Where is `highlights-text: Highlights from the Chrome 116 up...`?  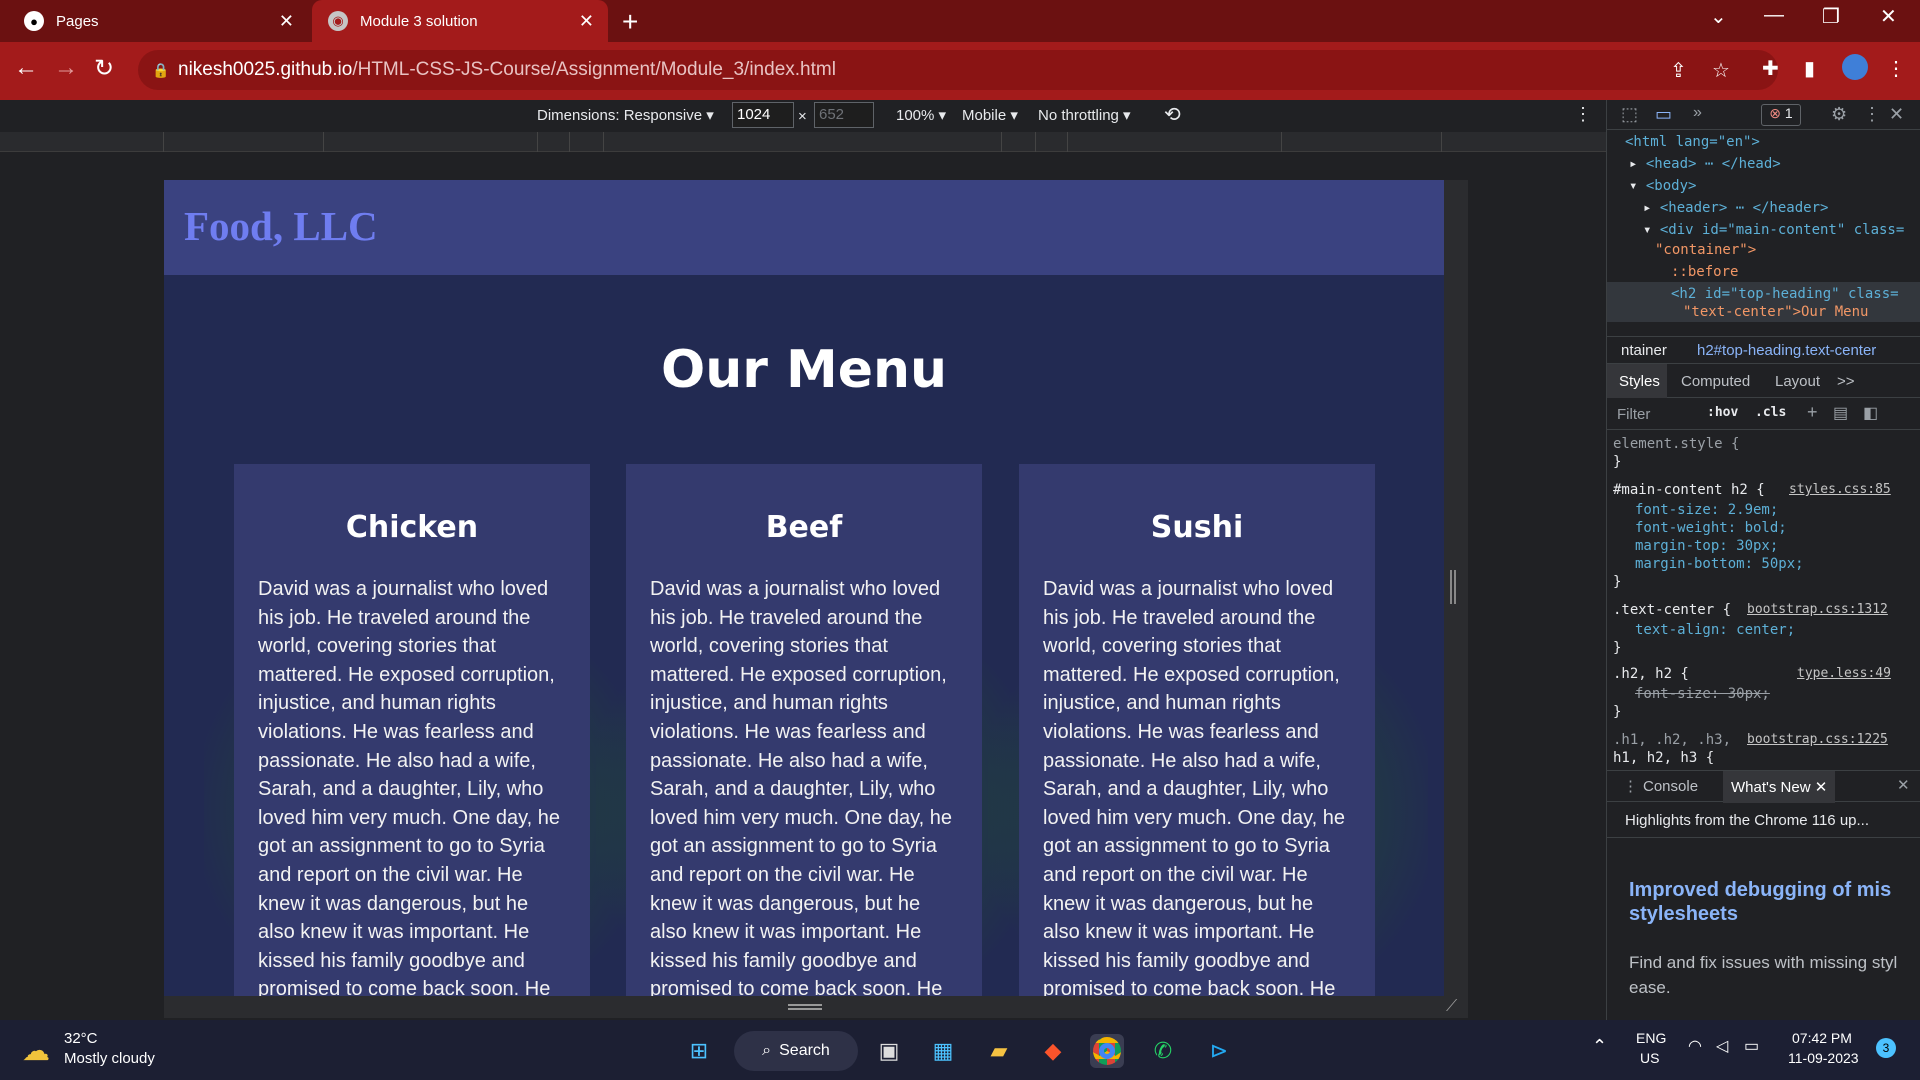
highlights-text: Highlights from the Chrome 116 up... is located at coordinates (1747, 820).